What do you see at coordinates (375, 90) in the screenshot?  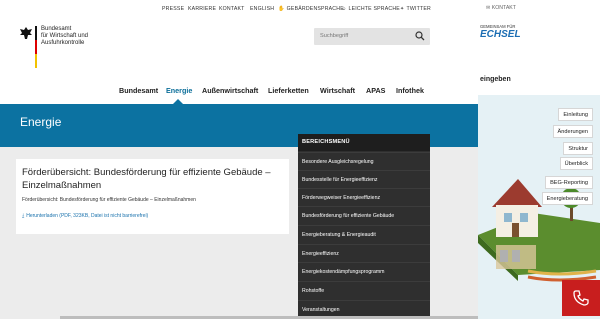 I see `nav-item-apas: APAS` at bounding box center [375, 90].